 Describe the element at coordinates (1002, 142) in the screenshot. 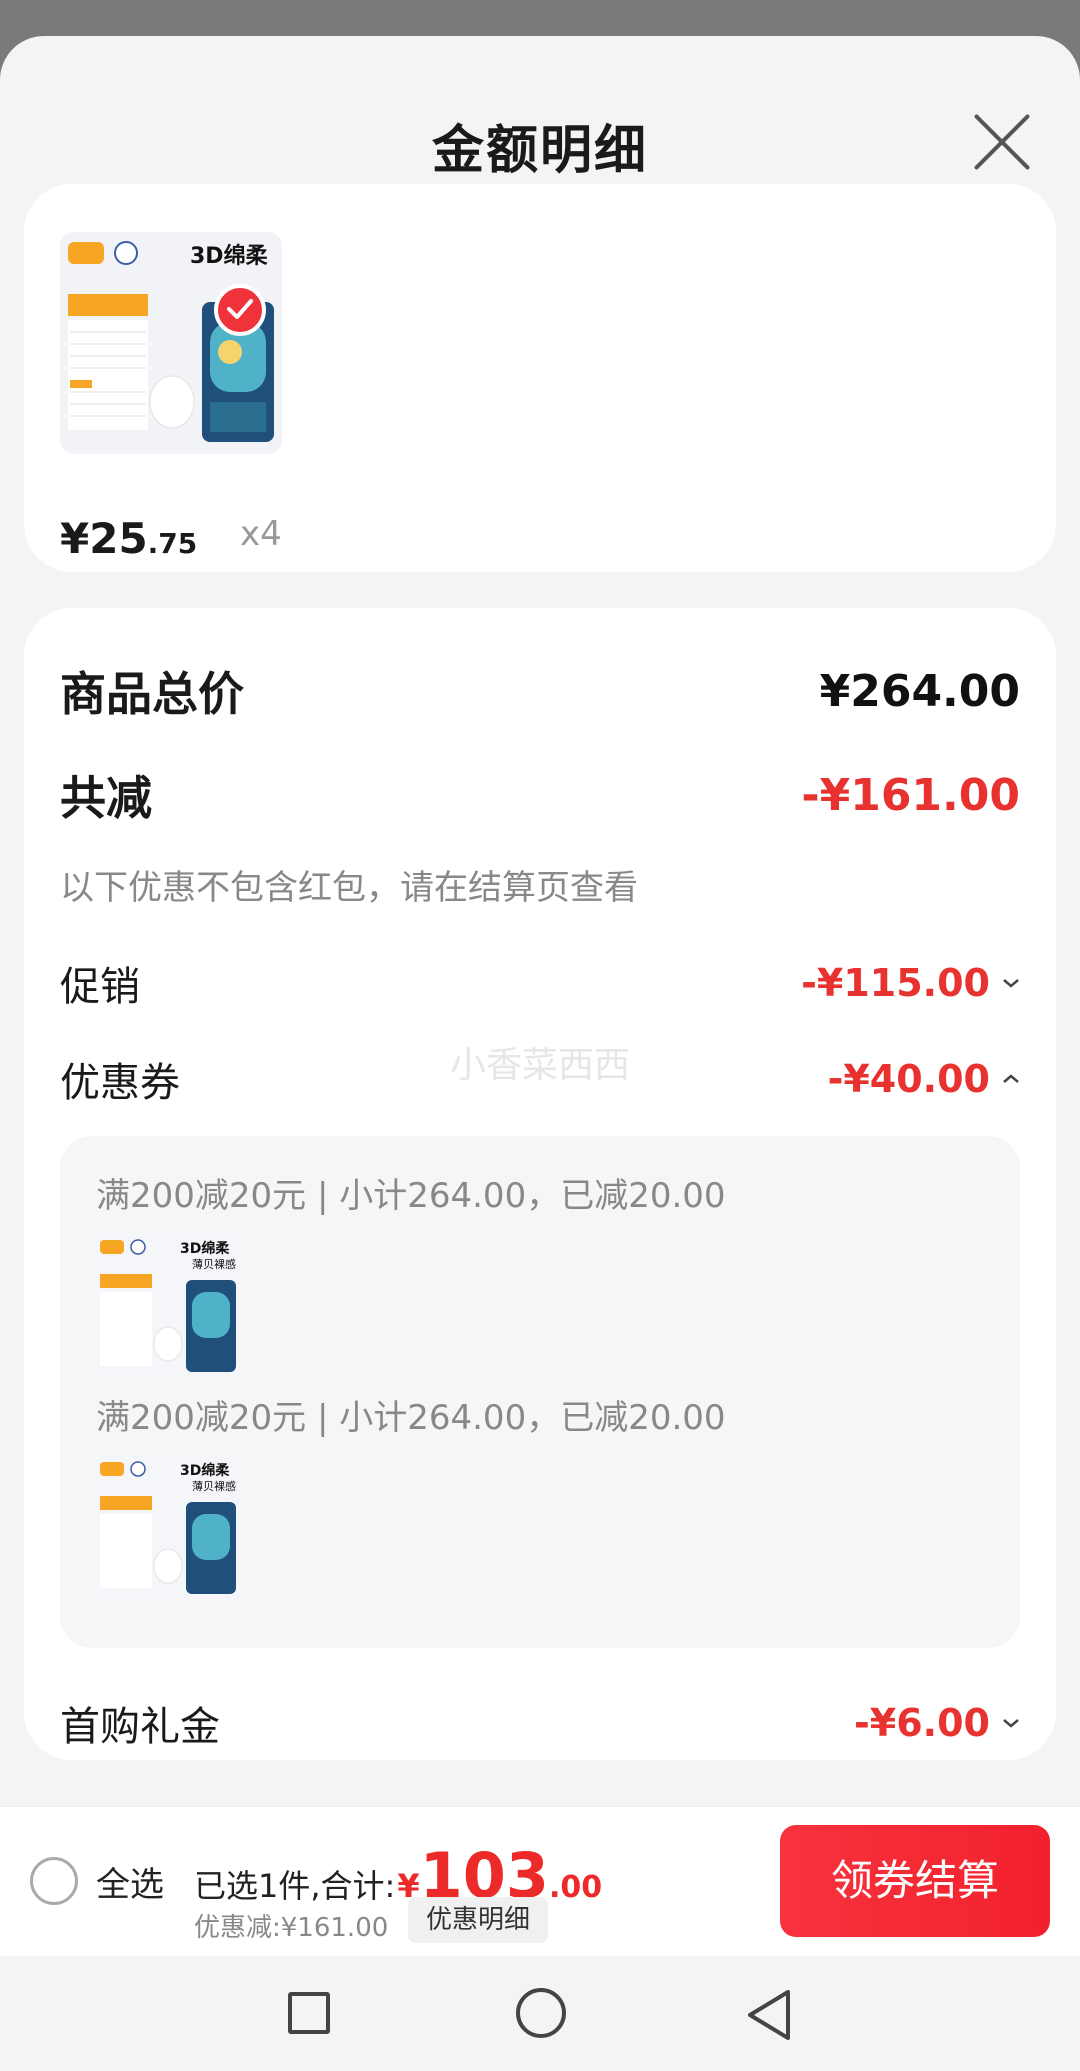

I see `close-icon` at that location.